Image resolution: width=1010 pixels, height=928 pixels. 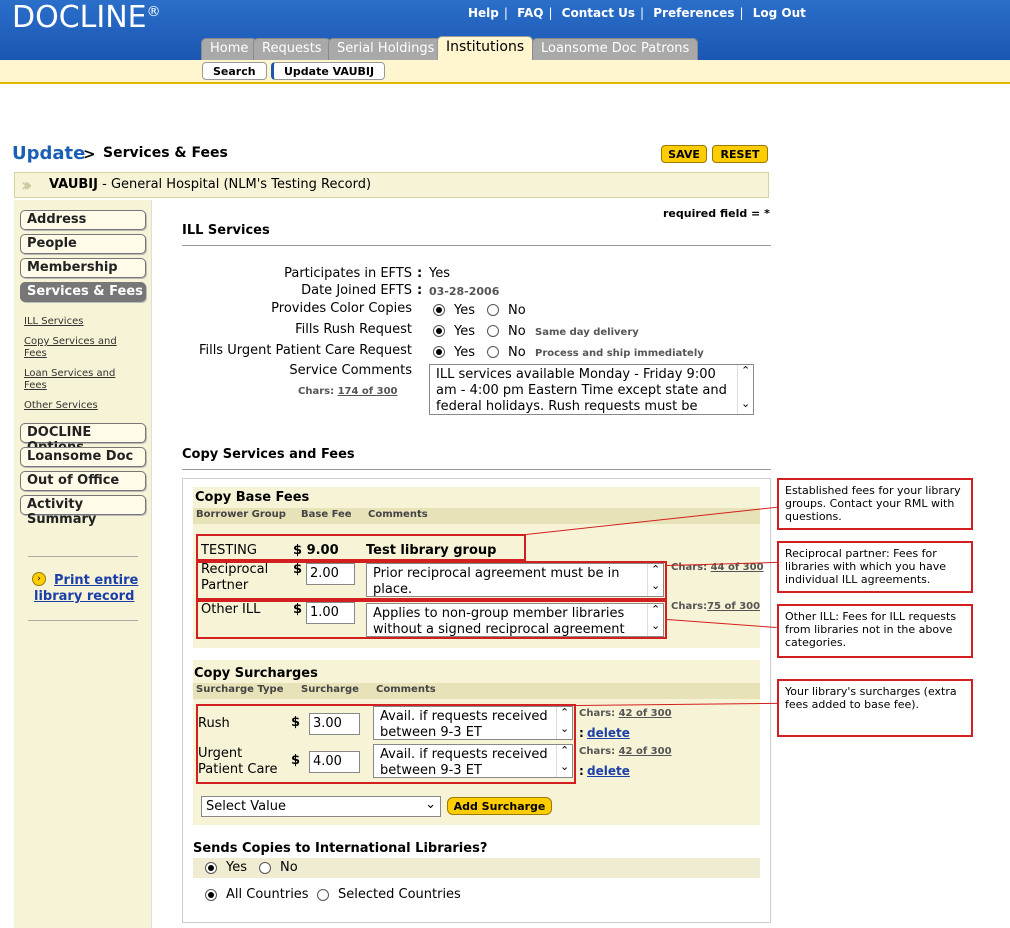 What do you see at coordinates (323, 895) in the screenshot?
I see `selected-countries-radio` at bounding box center [323, 895].